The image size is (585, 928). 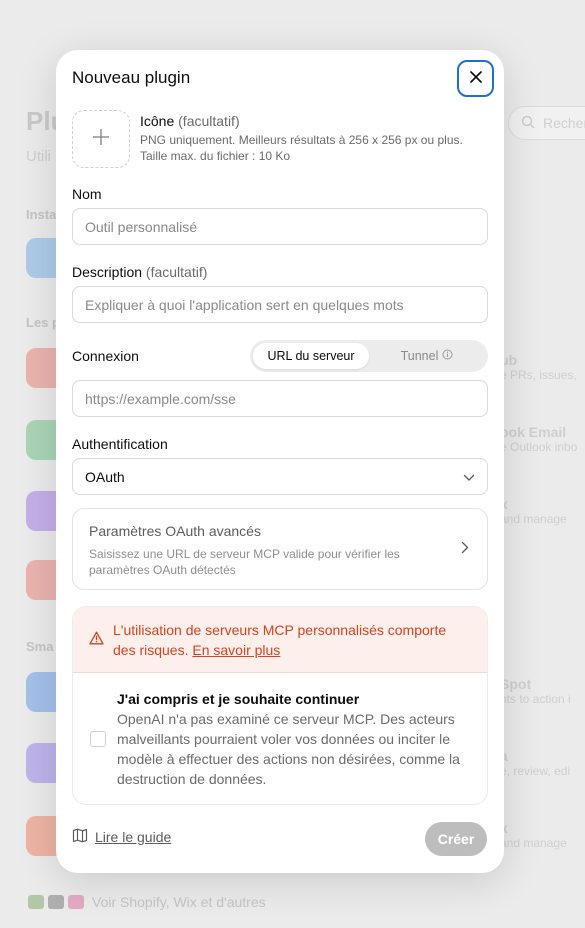 What do you see at coordinates (535, 699) in the screenshot?
I see `bg-right-sub: nts to action i` at bounding box center [535, 699].